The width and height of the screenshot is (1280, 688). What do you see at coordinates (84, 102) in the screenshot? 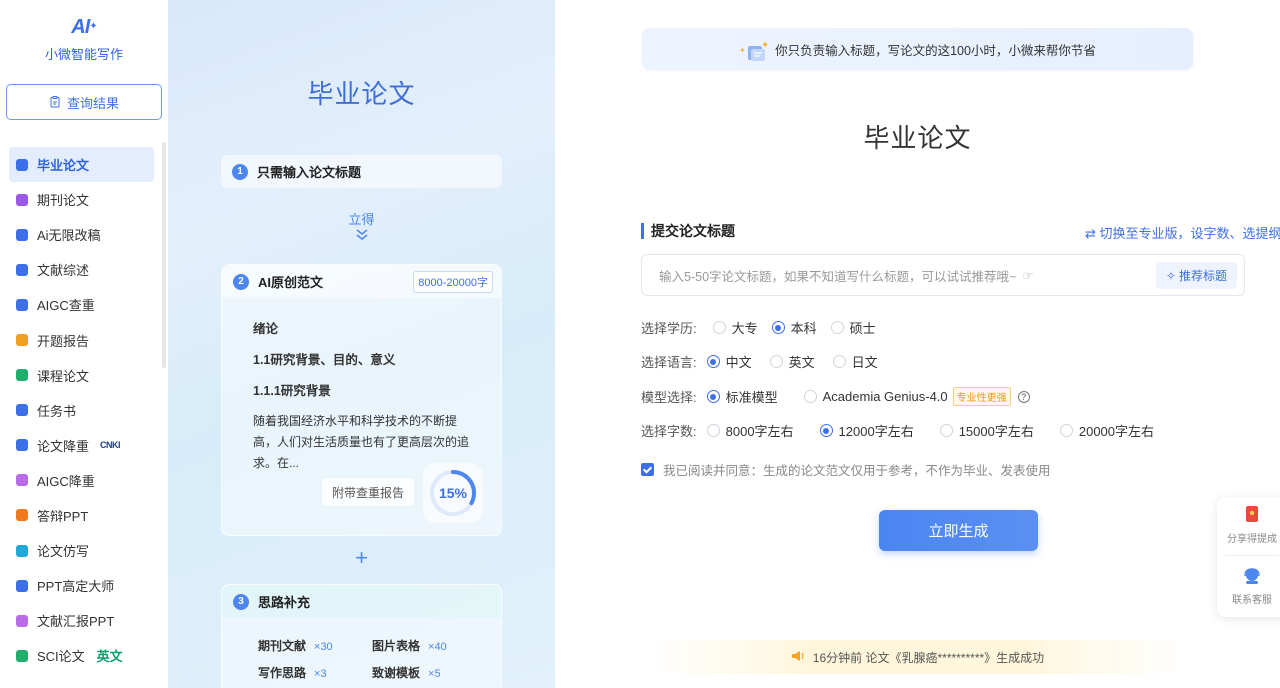
I see `query-results-button: 查询结果` at bounding box center [84, 102].